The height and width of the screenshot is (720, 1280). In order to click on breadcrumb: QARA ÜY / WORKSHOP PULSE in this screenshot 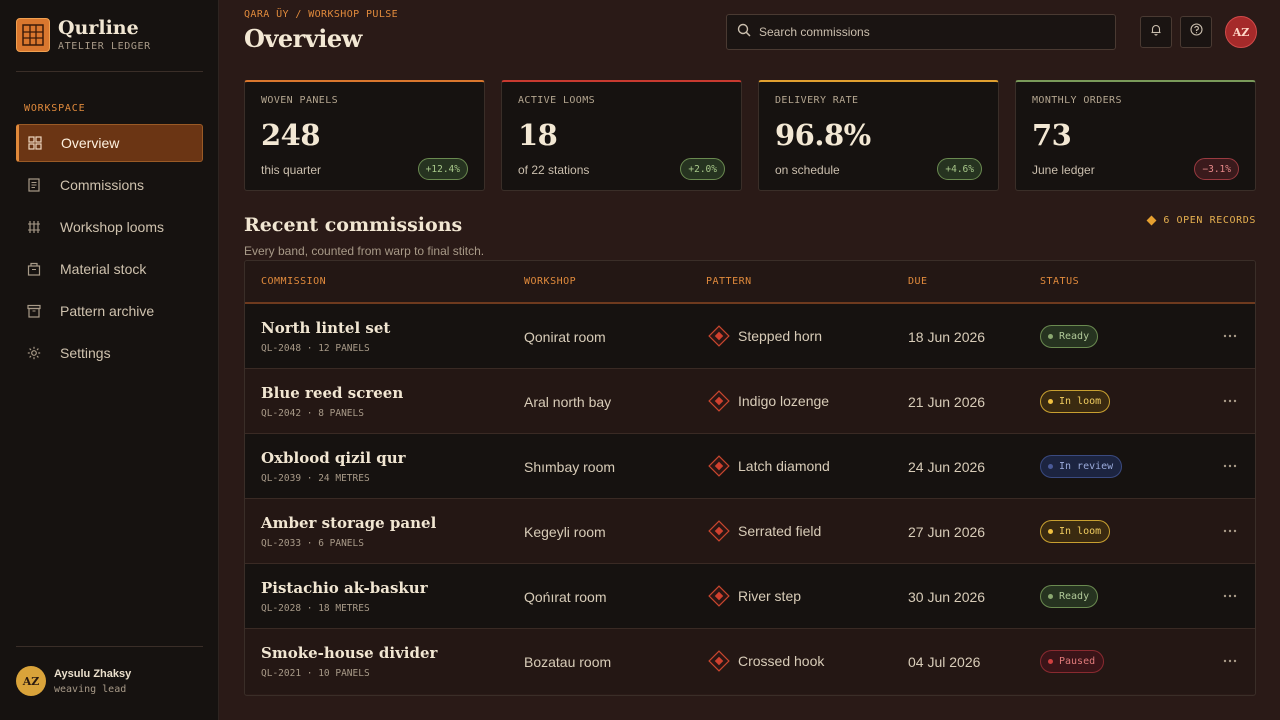, I will do `click(321, 14)`.